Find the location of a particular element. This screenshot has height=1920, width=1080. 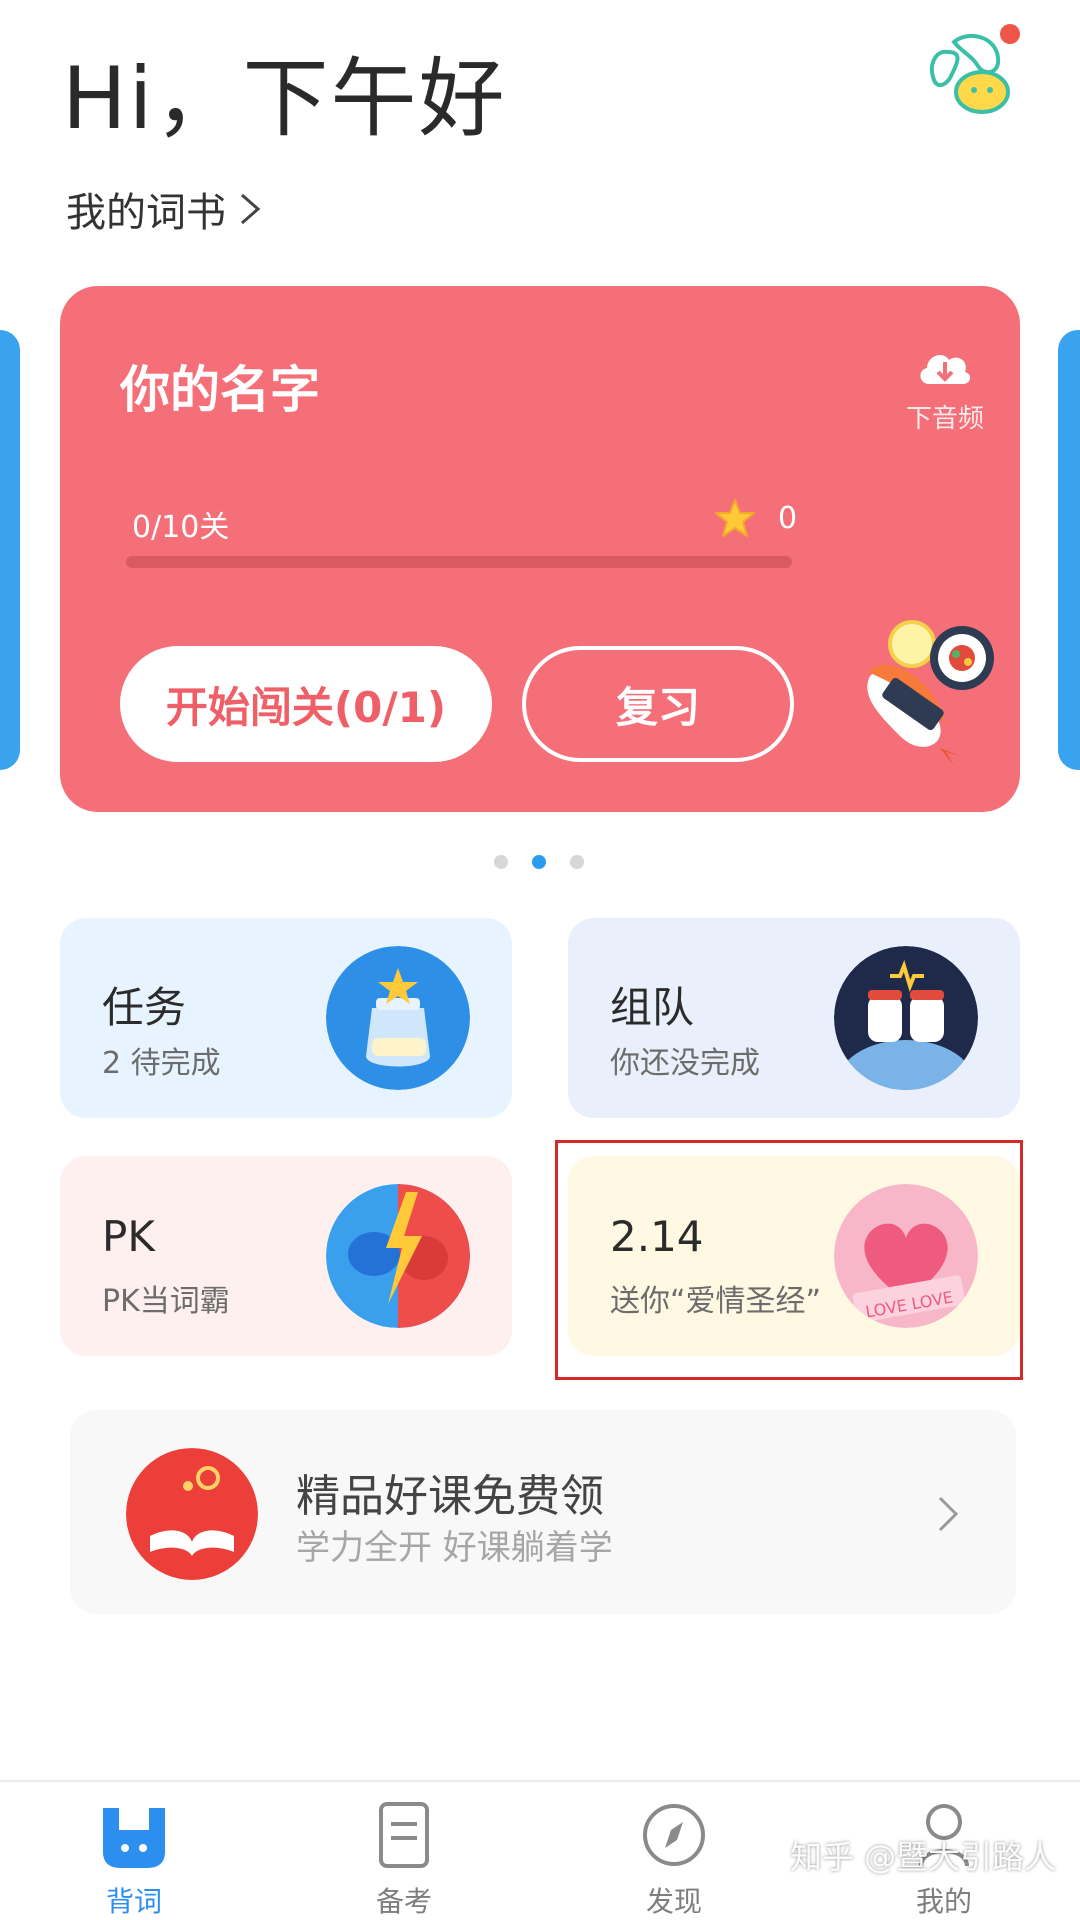

tab-profile-label: 我的 is located at coordinates (943, 1901).